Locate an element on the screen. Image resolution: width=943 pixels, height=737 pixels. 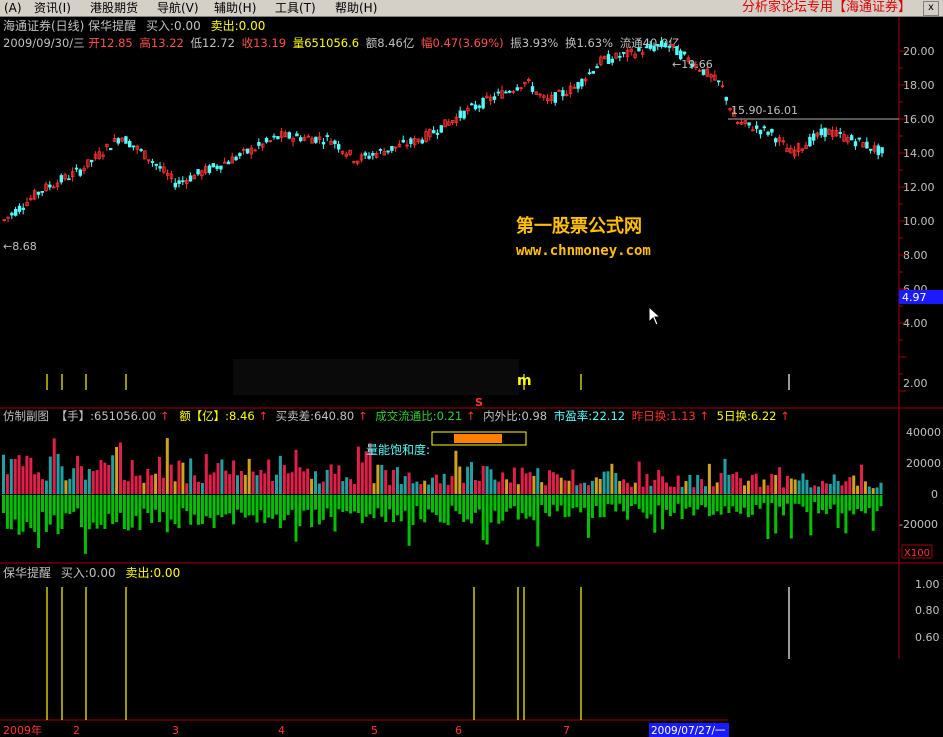
menu-tools: 工具(T) is located at coordinates (295, 8).